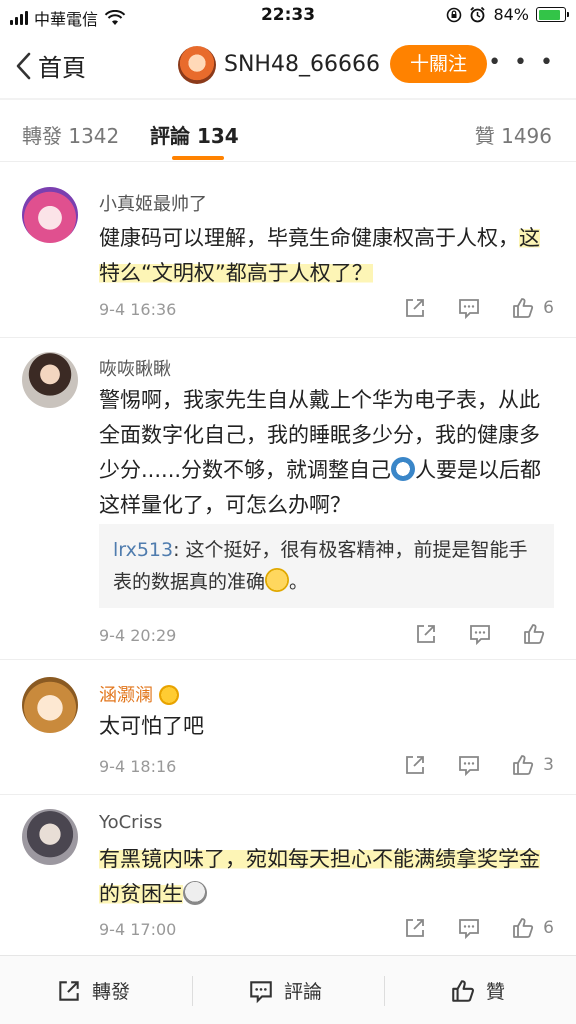  Describe the element at coordinates (138, 929) in the screenshot. I see `comment-time: 9-4 17:00` at that location.